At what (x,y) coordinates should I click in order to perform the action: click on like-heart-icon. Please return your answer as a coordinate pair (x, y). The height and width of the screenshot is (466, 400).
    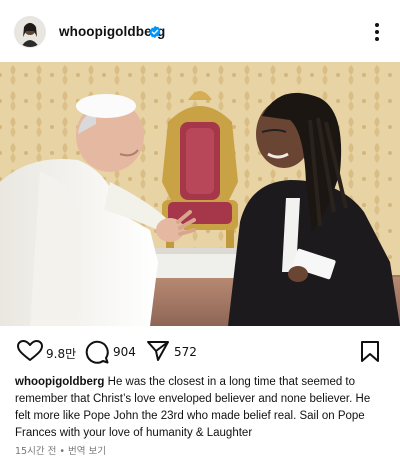
    Looking at the image, I should click on (30, 351).